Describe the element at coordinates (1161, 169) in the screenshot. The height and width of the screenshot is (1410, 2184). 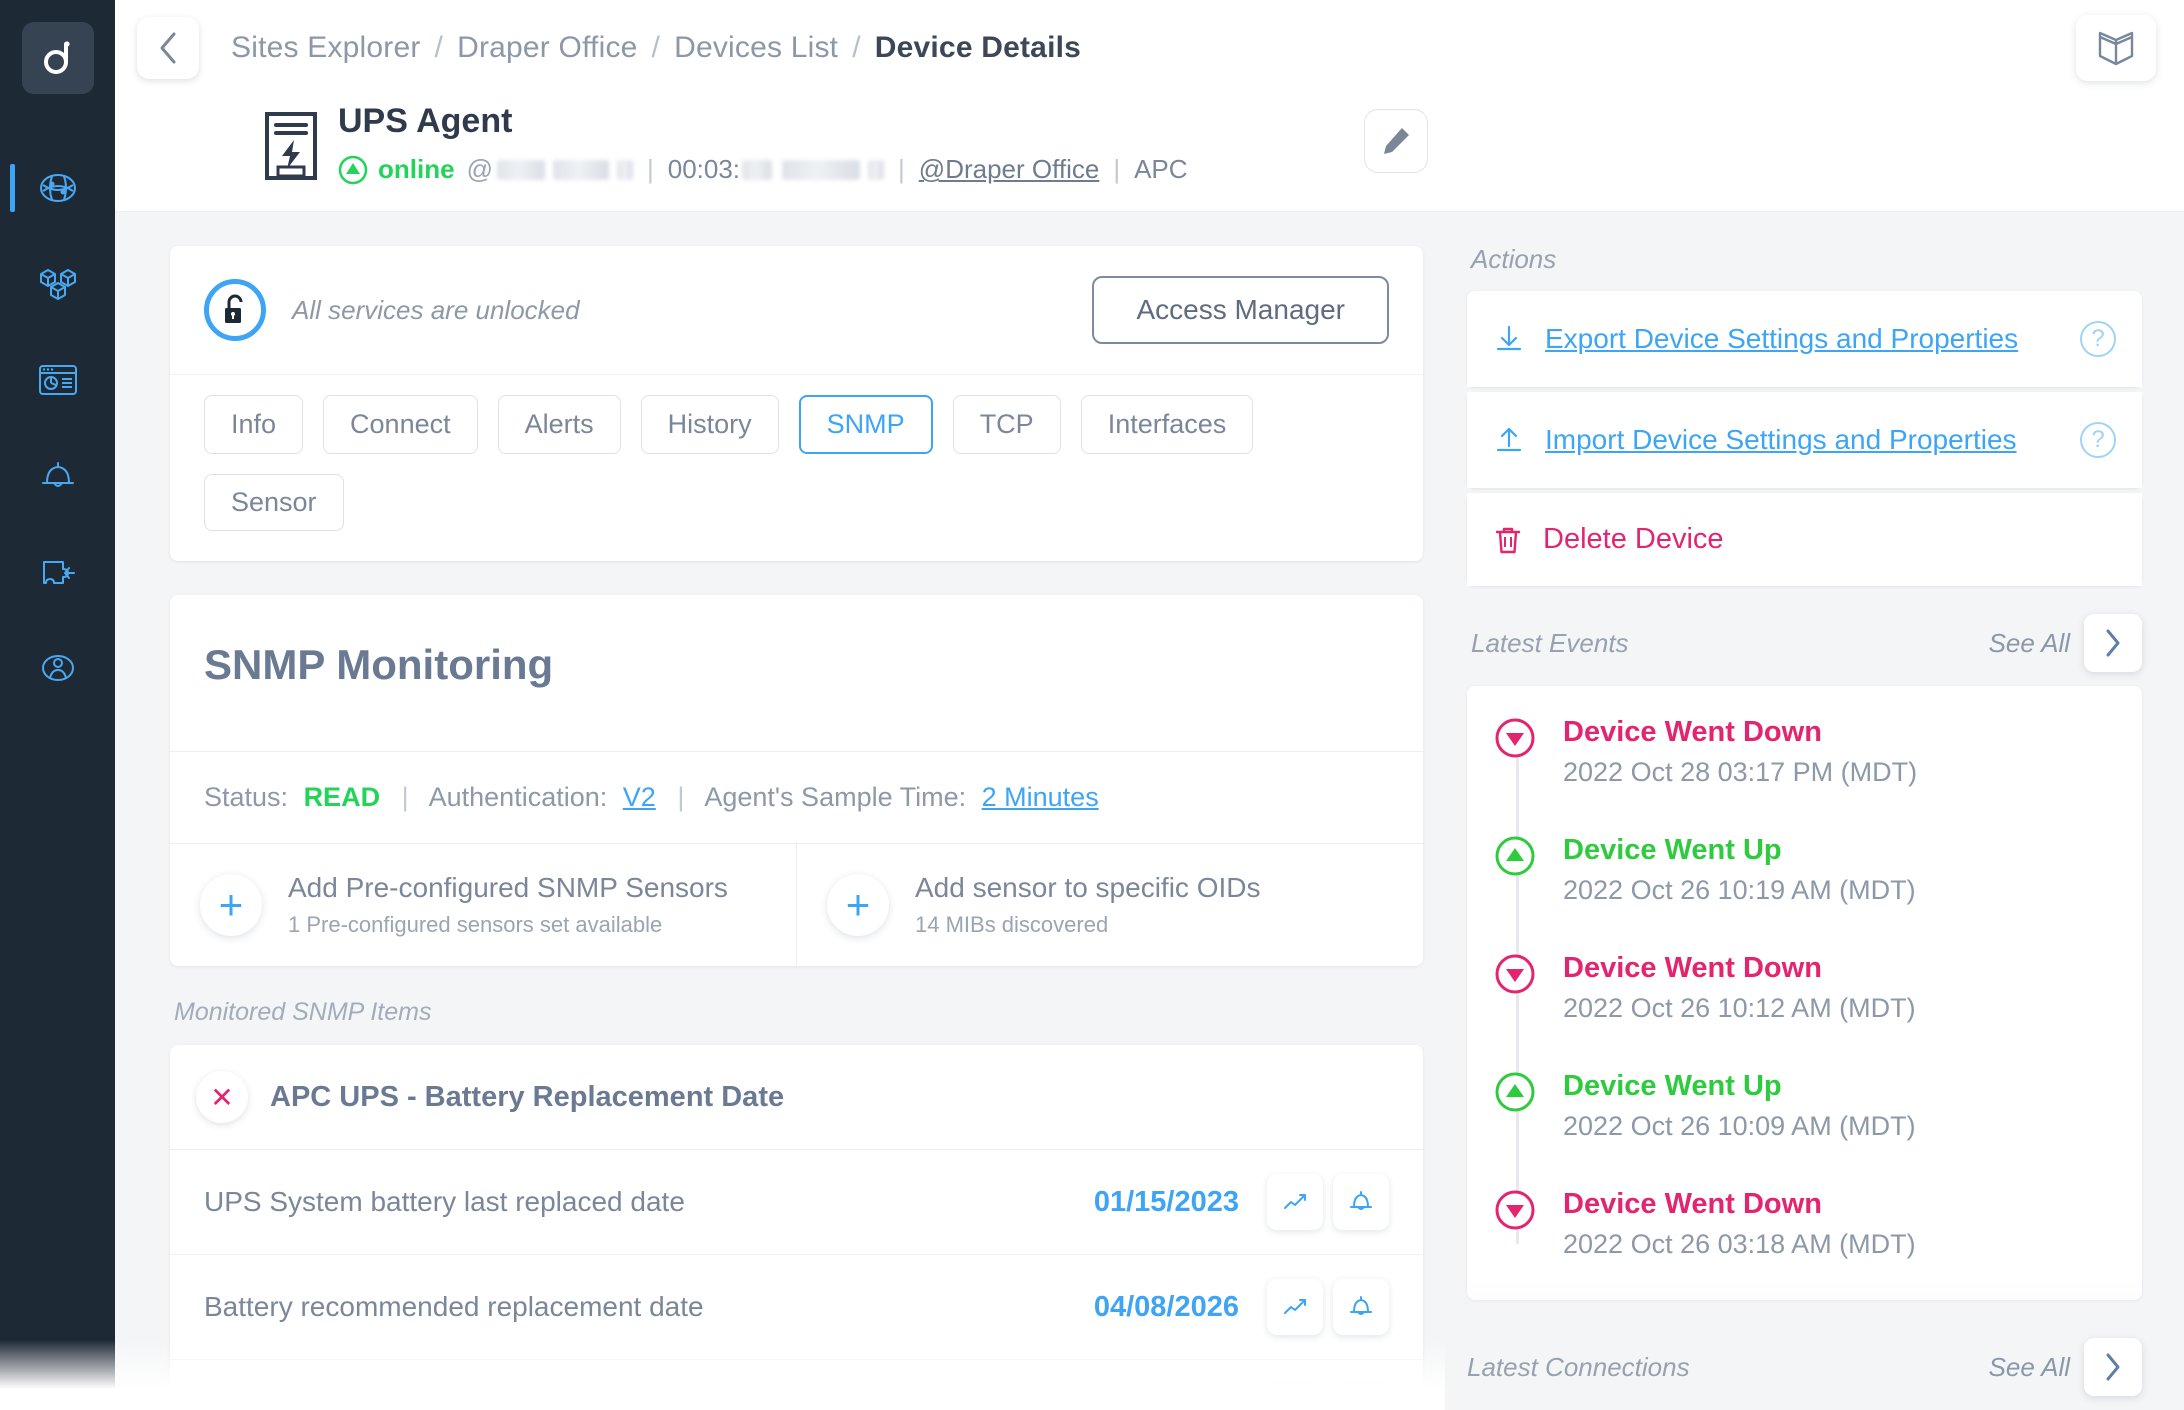
I see `device-vendor: APC` at that location.